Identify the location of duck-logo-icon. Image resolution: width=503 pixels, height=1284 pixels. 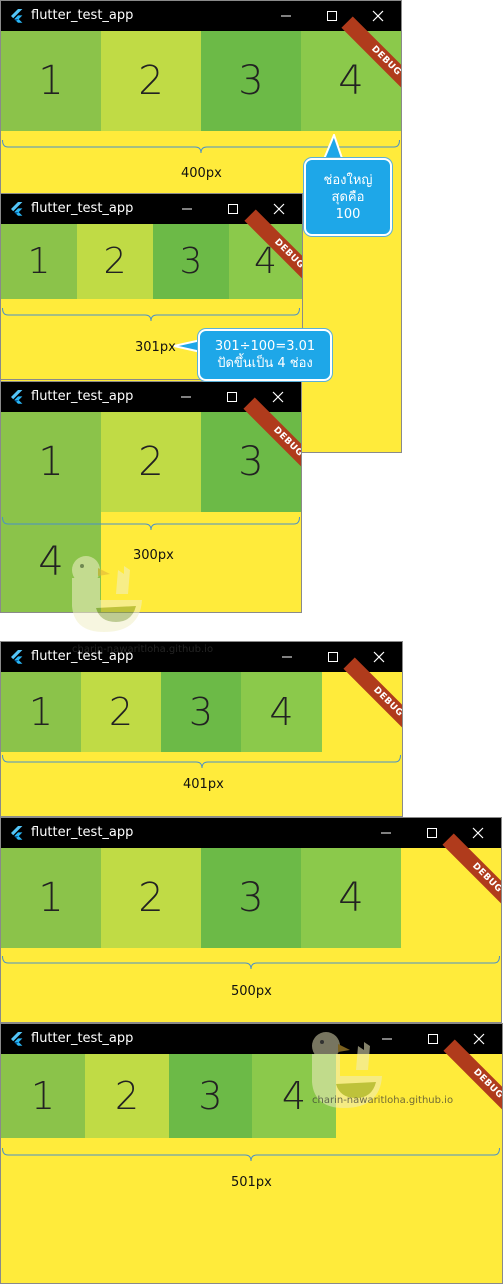
(107, 594).